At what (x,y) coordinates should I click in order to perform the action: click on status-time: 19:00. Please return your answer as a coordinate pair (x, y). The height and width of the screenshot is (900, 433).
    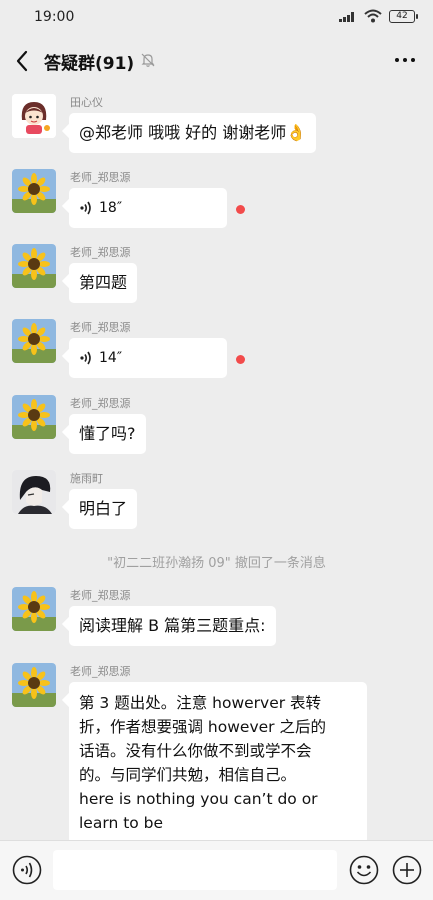
    Looking at the image, I should click on (54, 17).